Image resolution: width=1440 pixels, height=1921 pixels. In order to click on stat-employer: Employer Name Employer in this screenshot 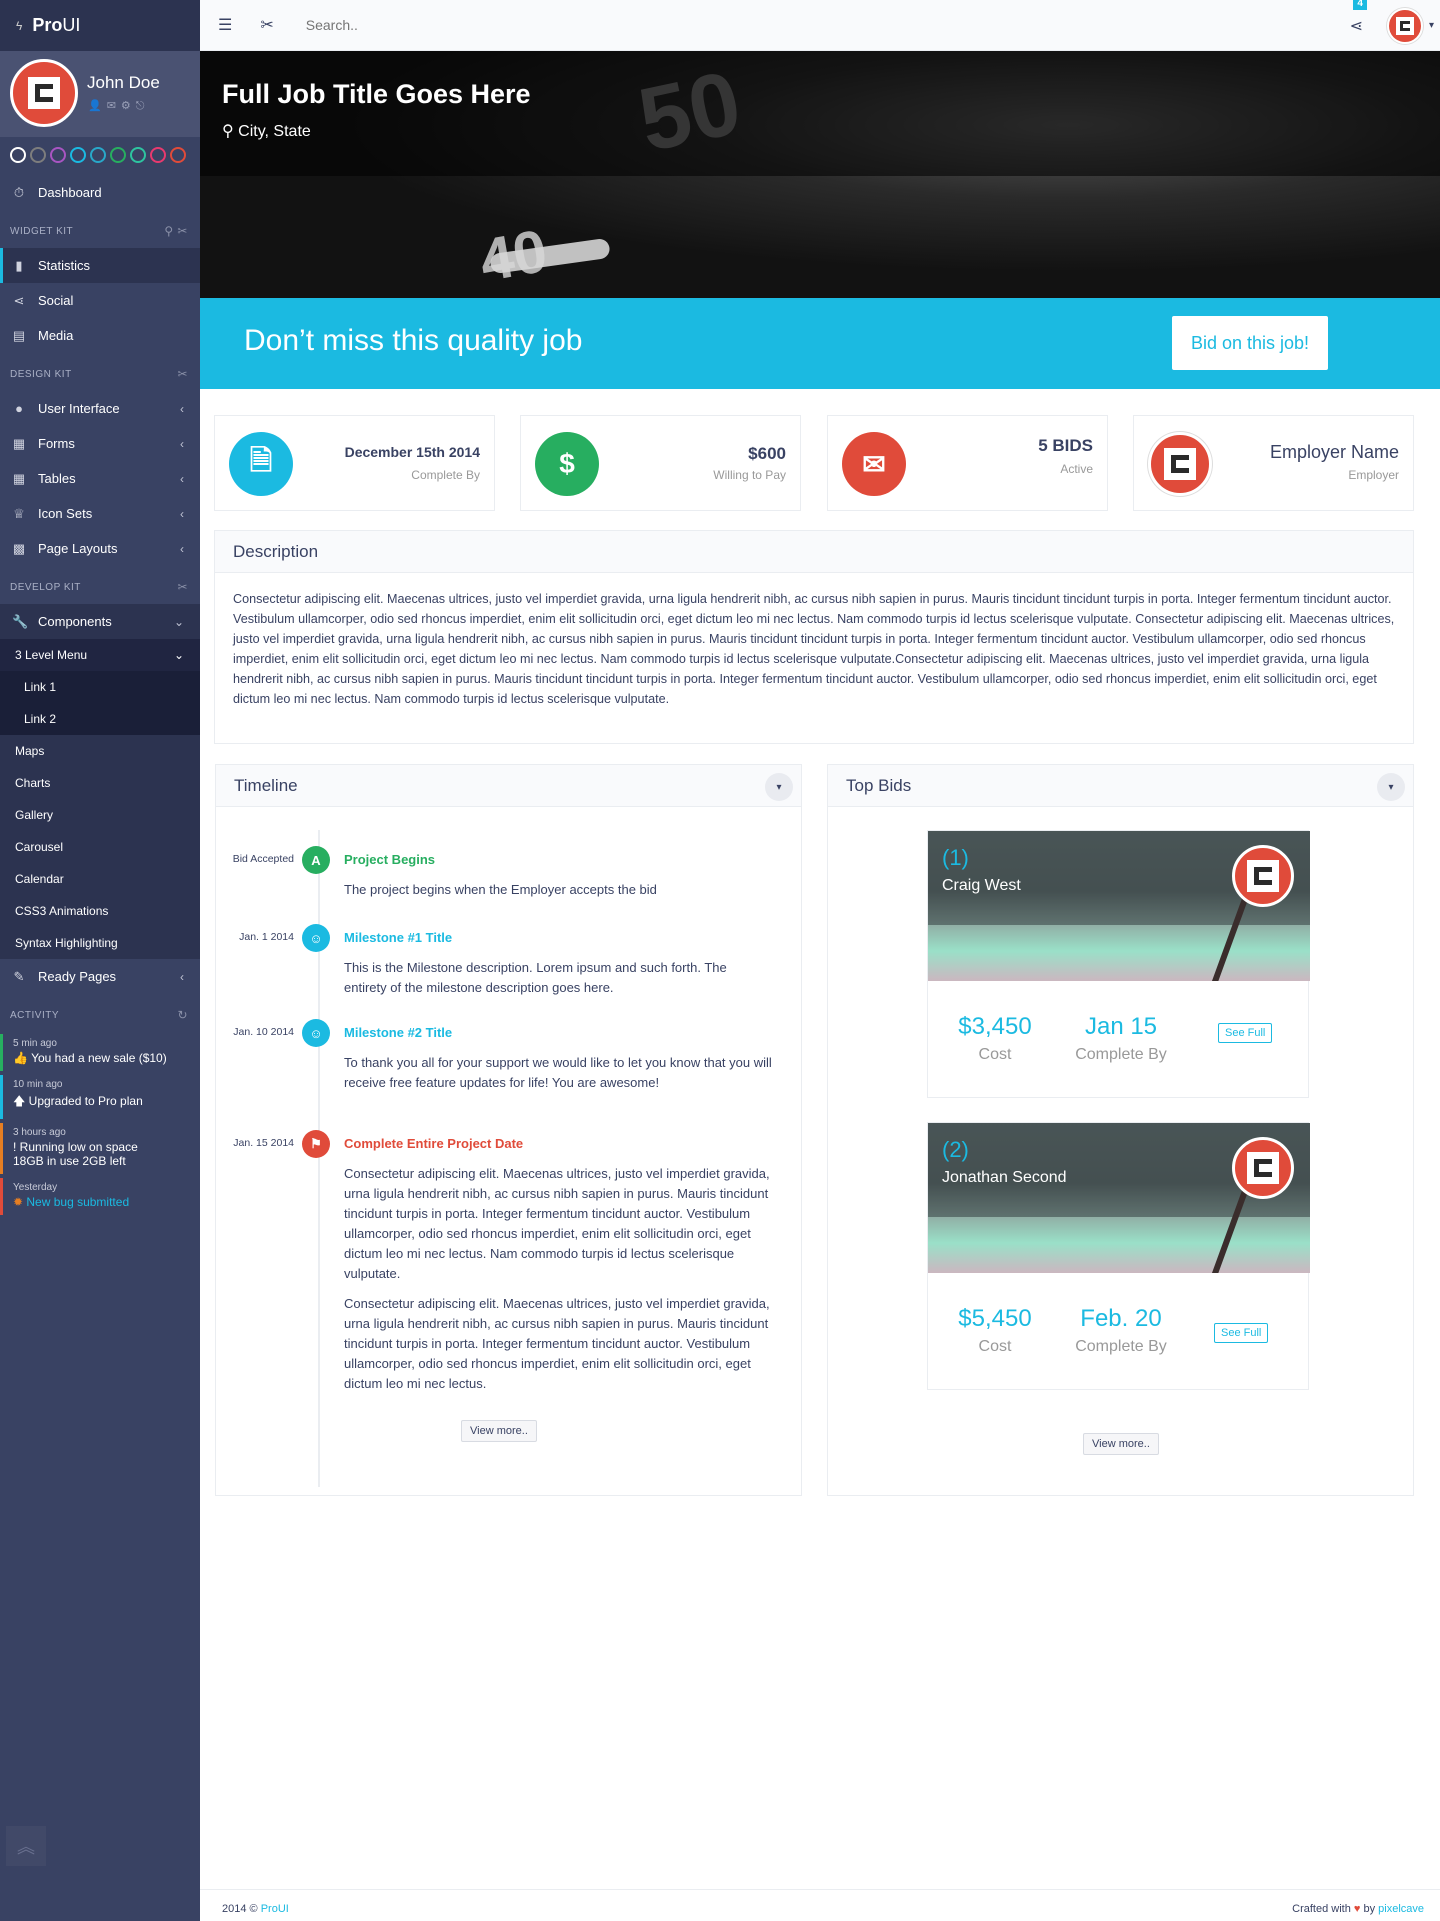, I will do `click(1273, 463)`.